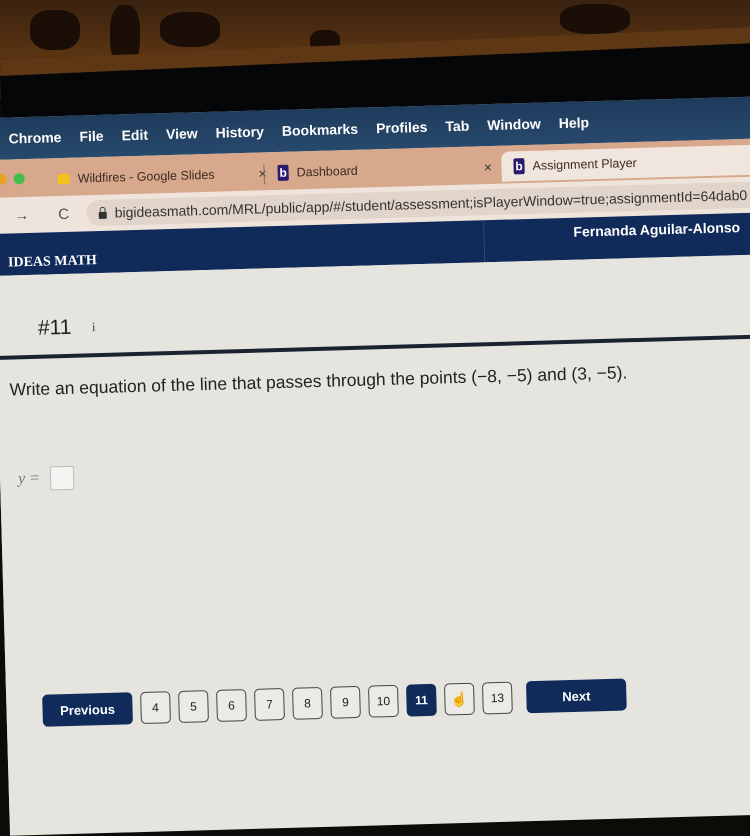  Describe the element at coordinates (327, 171) in the screenshot. I see `tab-title: Dashboard` at that location.